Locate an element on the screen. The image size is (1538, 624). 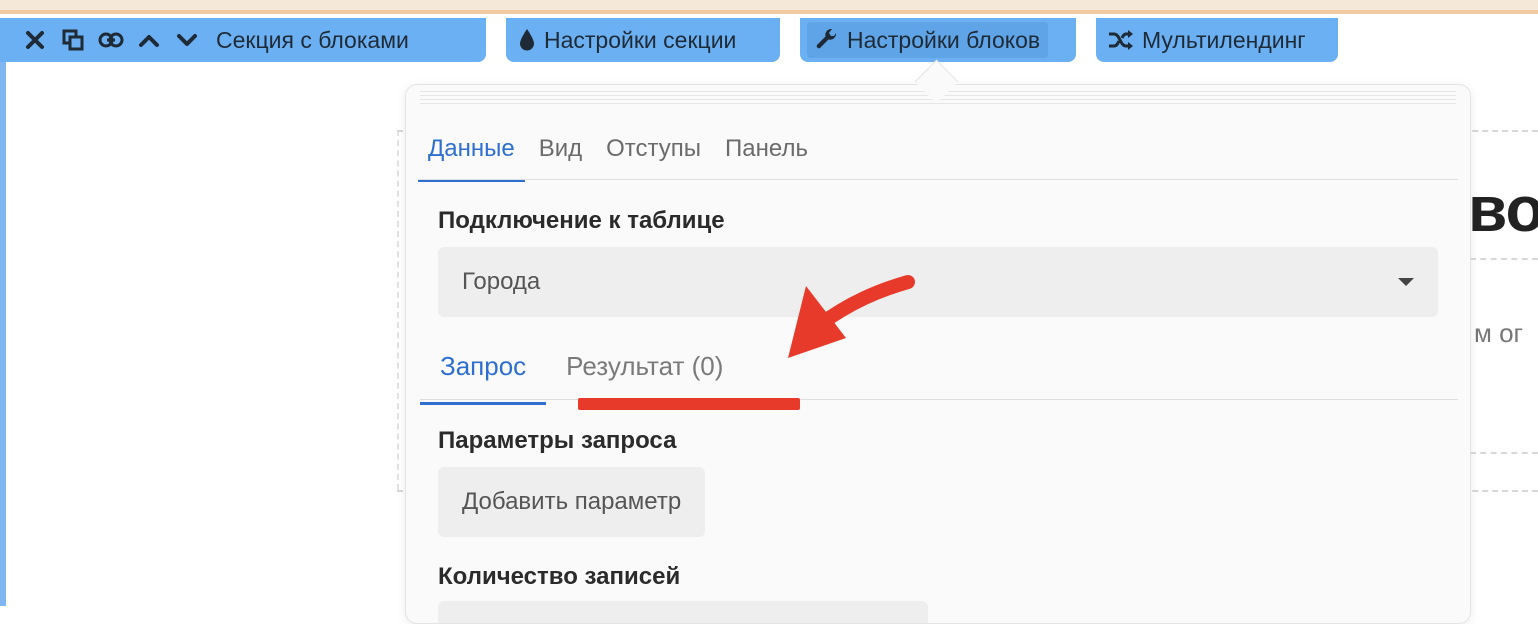
page-heading-fragment: во is located at coordinates (1503, 209).